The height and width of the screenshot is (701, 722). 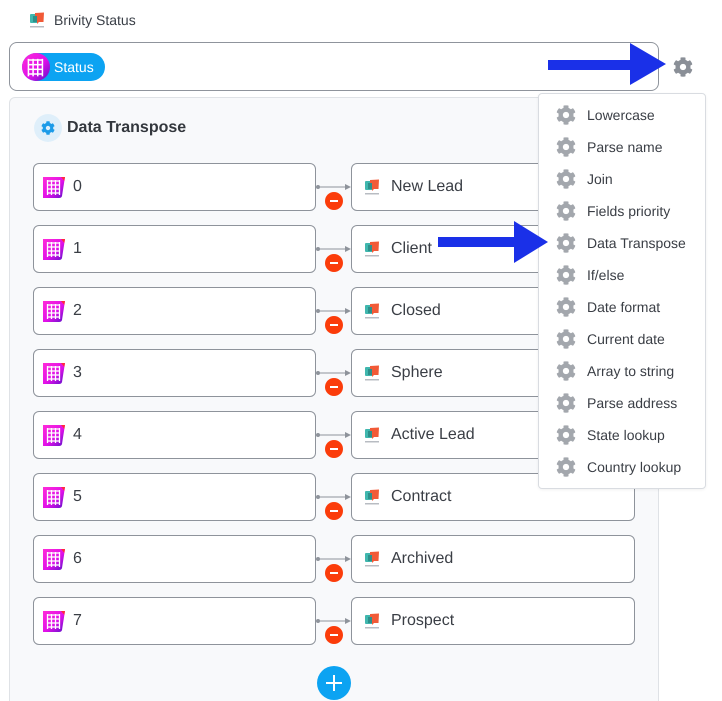 I want to click on source-value: 2, so click(x=77, y=311).